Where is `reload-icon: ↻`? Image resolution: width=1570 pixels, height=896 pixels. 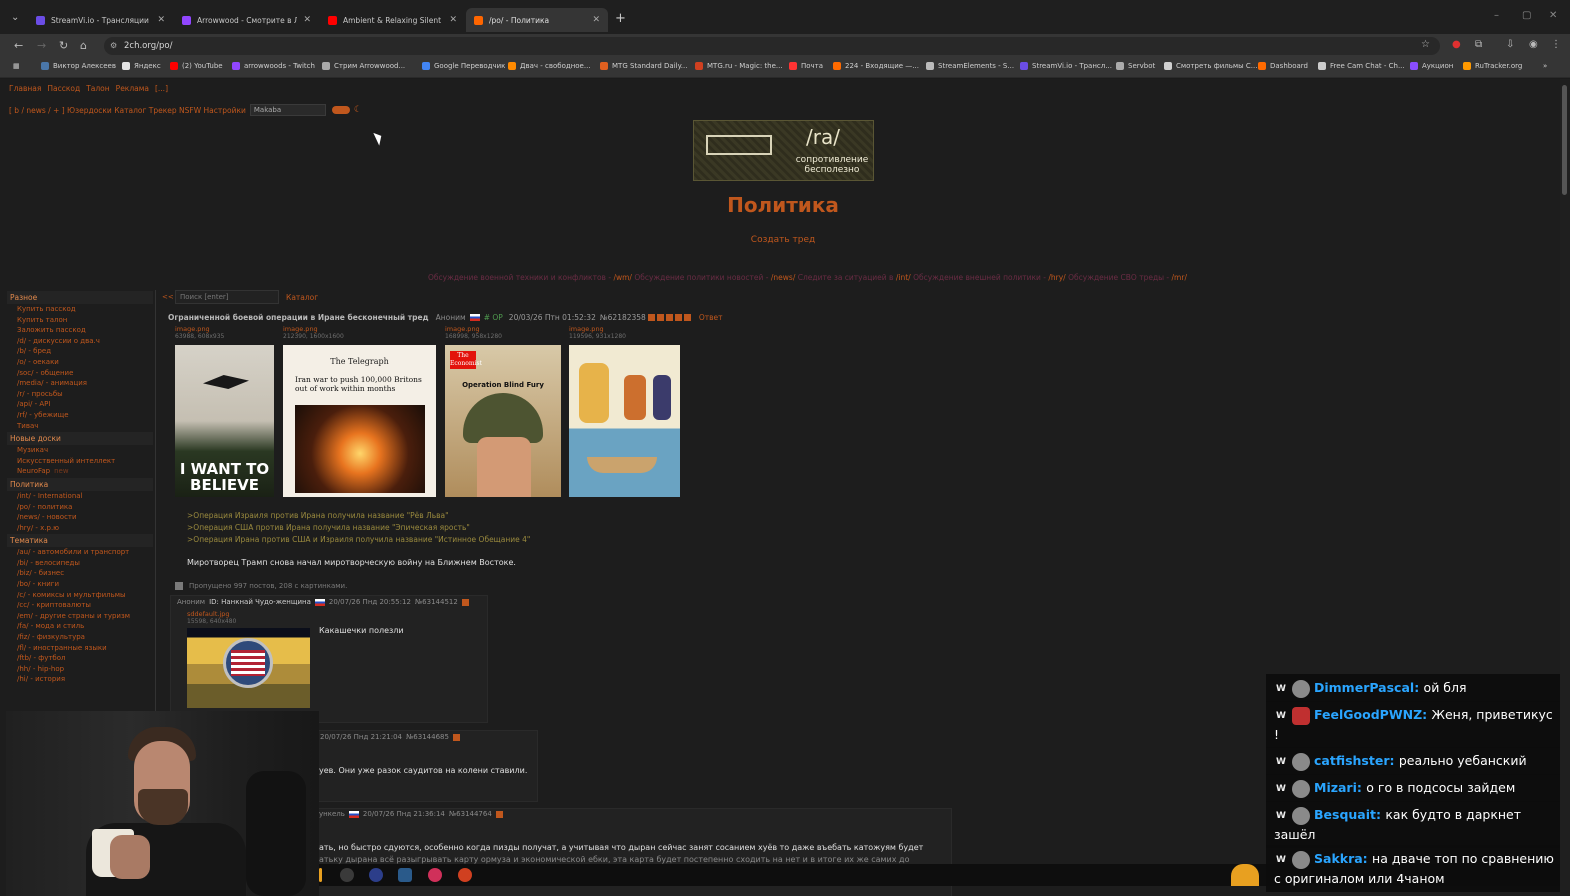 reload-icon: ↻ is located at coordinates (63, 45).